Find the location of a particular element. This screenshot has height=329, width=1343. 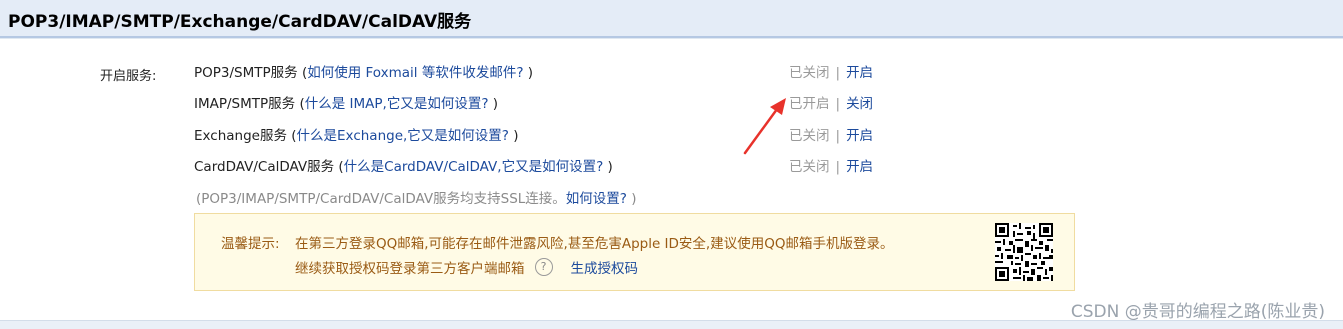

generate-auth-code-link: 生成授权码 is located at coordinates (605, 267).